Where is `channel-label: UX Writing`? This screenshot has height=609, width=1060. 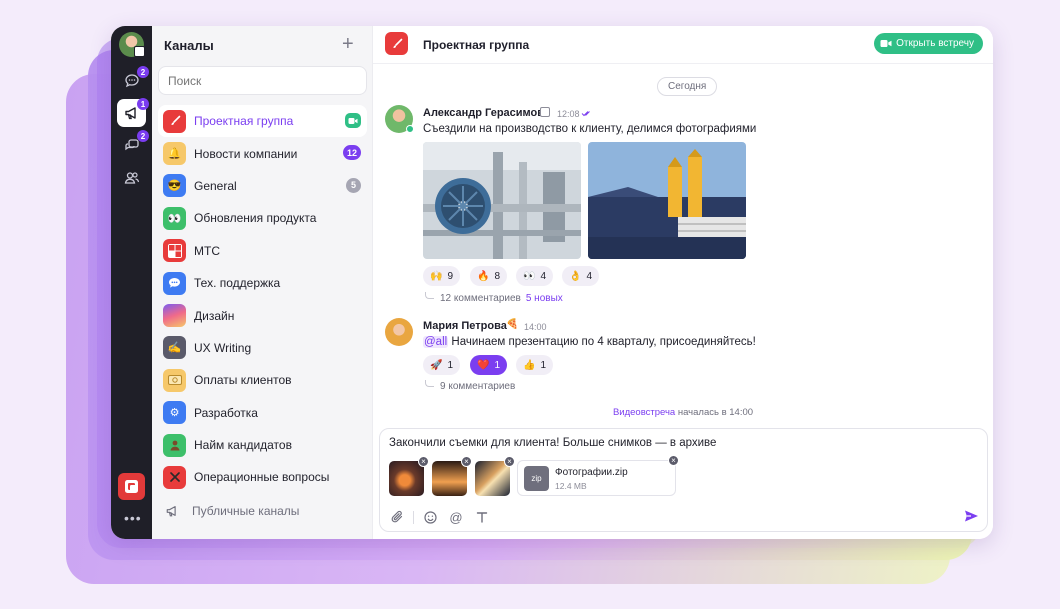
channel-label: UX Writing is located at coordinates (223, 347).